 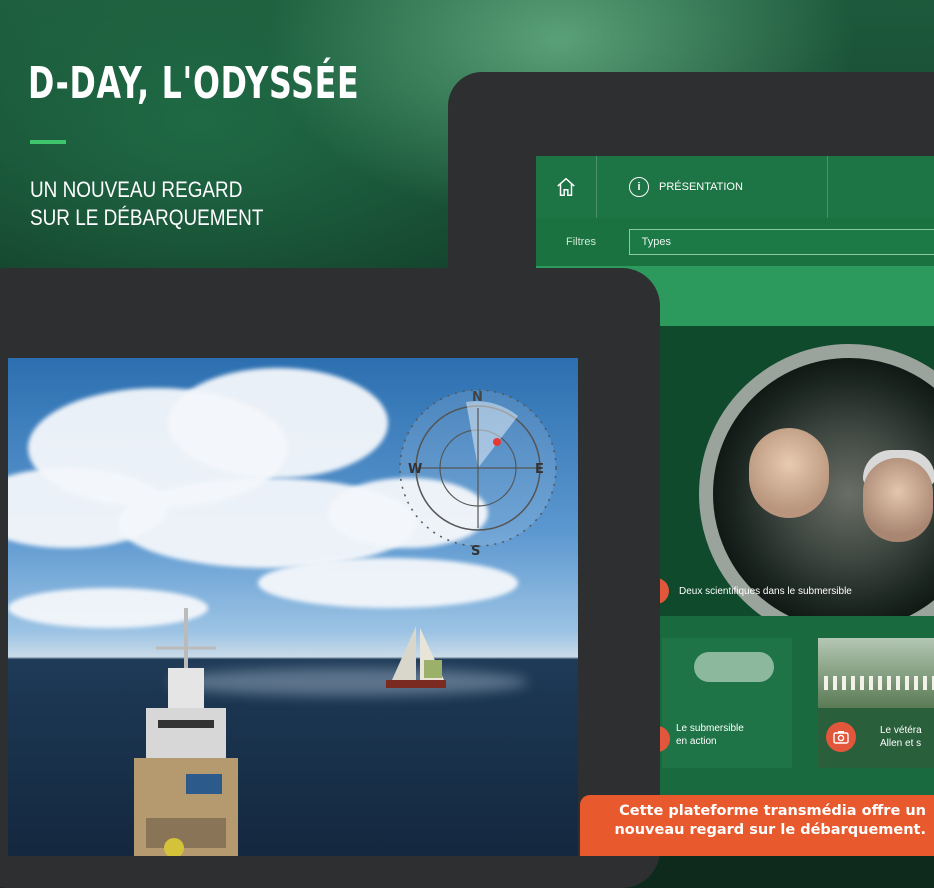 What do you see at coordinates (876, 673) in the screenshot?
I see `cemetery-image` at bounding box center [876, 673].